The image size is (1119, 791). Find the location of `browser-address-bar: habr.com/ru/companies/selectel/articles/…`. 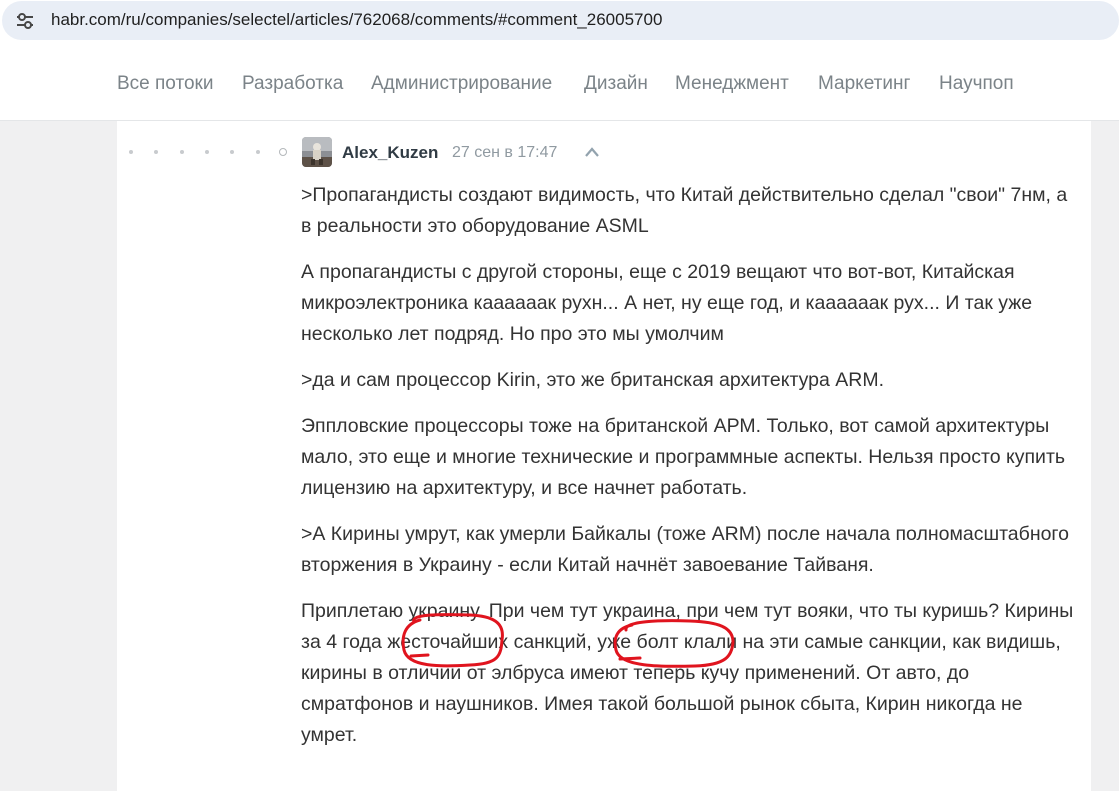

browser-address-bar: habr.com/ru/companies/selectel/articles/… is located at coordinates (559, 22).